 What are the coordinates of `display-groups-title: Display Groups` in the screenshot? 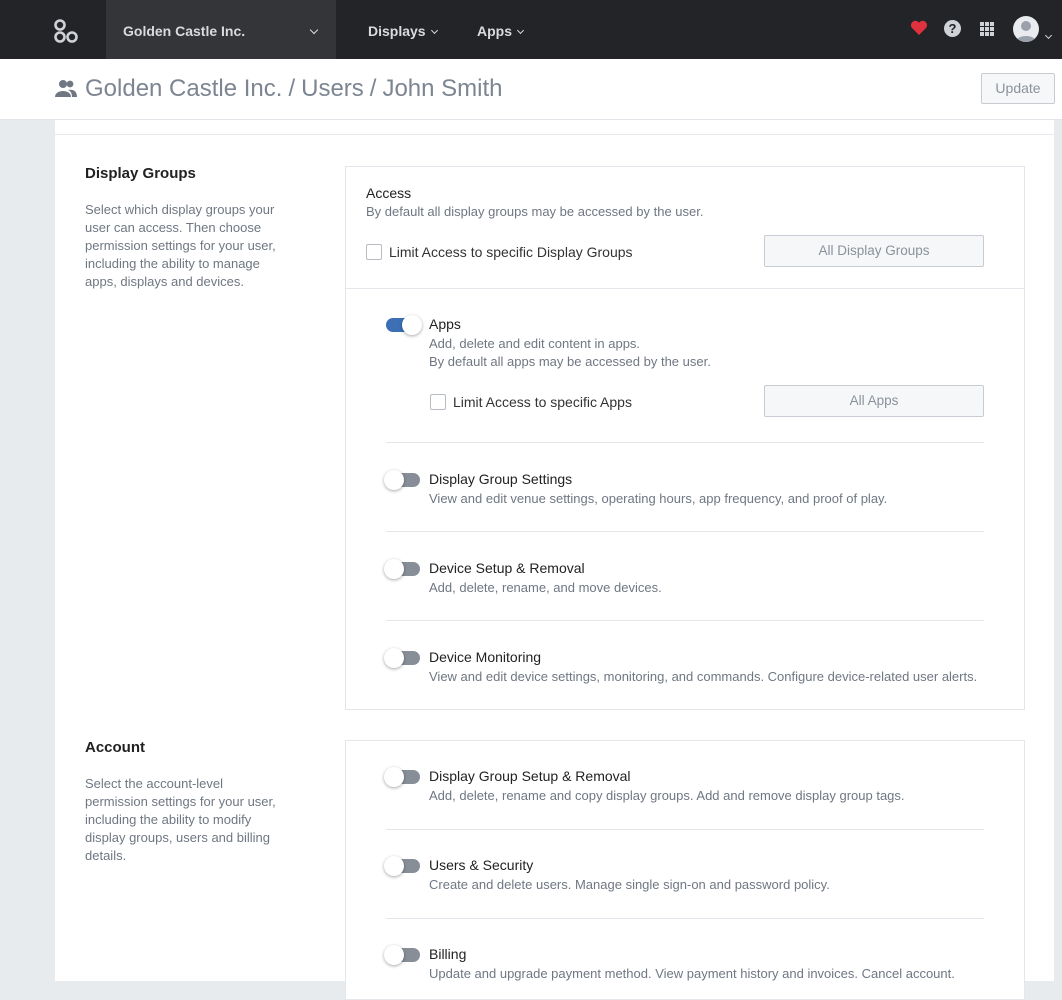 It's located at (140, 173).